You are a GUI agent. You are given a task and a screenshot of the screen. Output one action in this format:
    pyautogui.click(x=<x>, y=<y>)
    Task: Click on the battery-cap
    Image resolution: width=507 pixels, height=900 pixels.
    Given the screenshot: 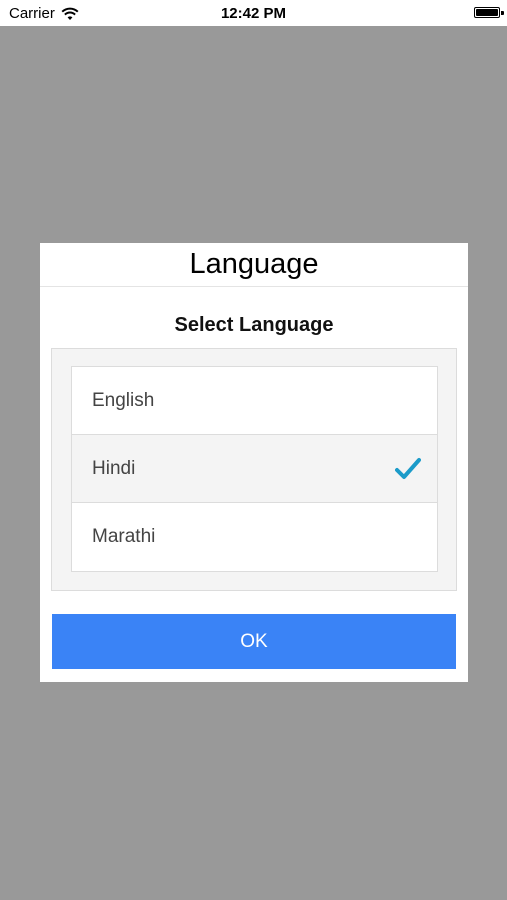 What is the action you would take?
    pyautogui.click(x=502, y=13)
    